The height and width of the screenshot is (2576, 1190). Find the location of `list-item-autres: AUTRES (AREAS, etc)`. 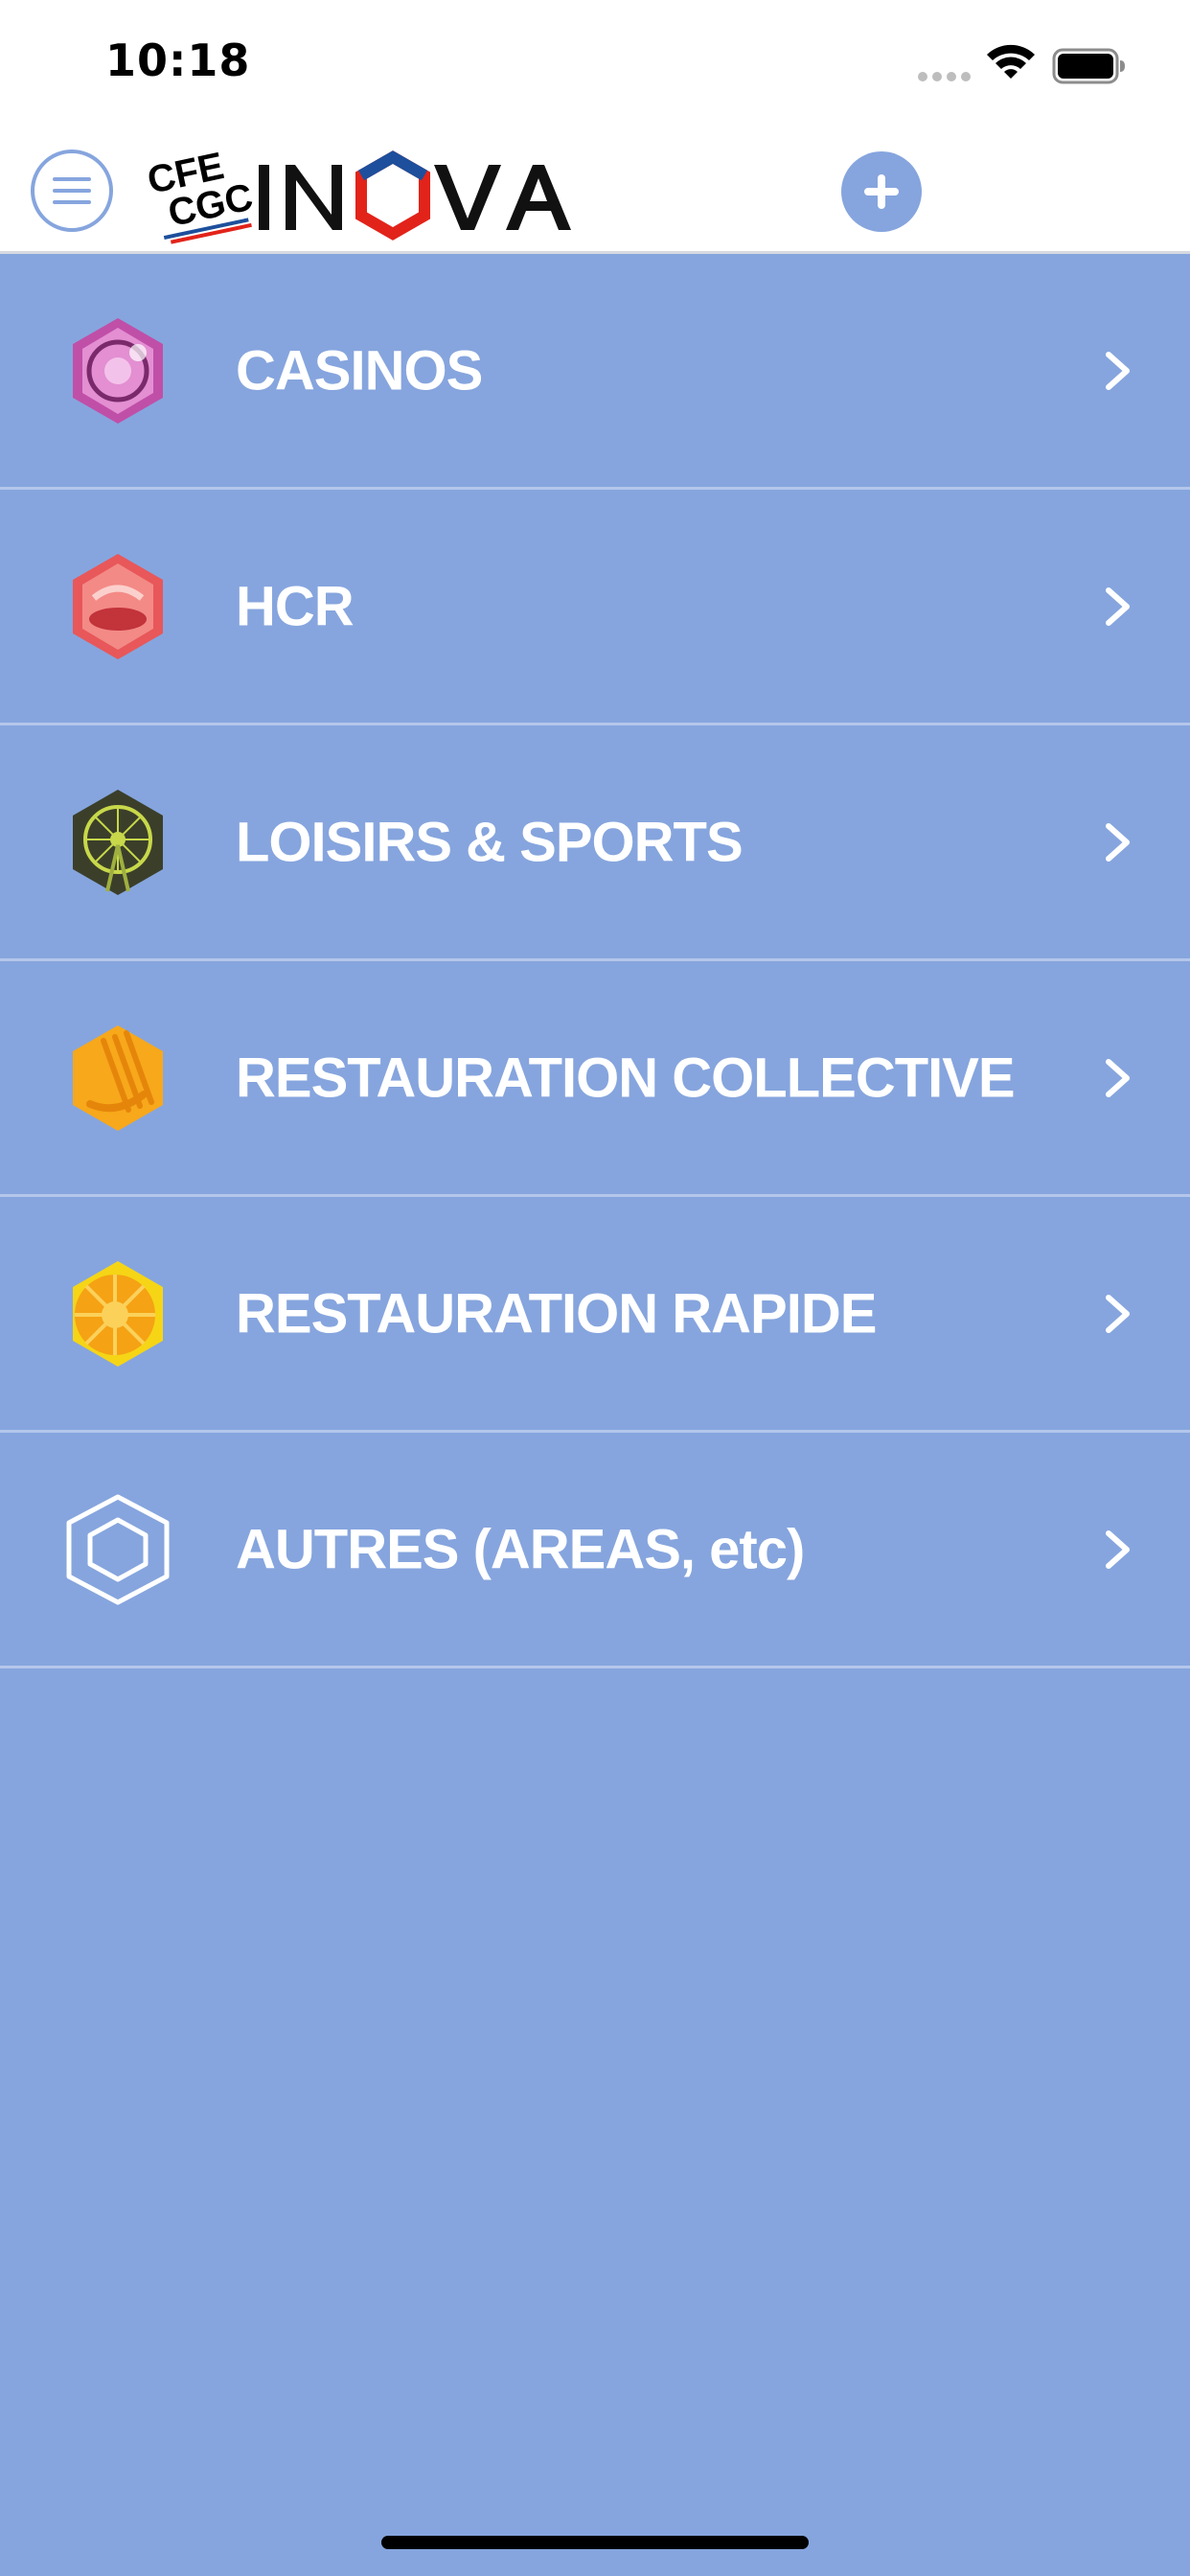

list-item-autres: AUTRES (AREAS, etc) is located at coordinates (595, 1549).